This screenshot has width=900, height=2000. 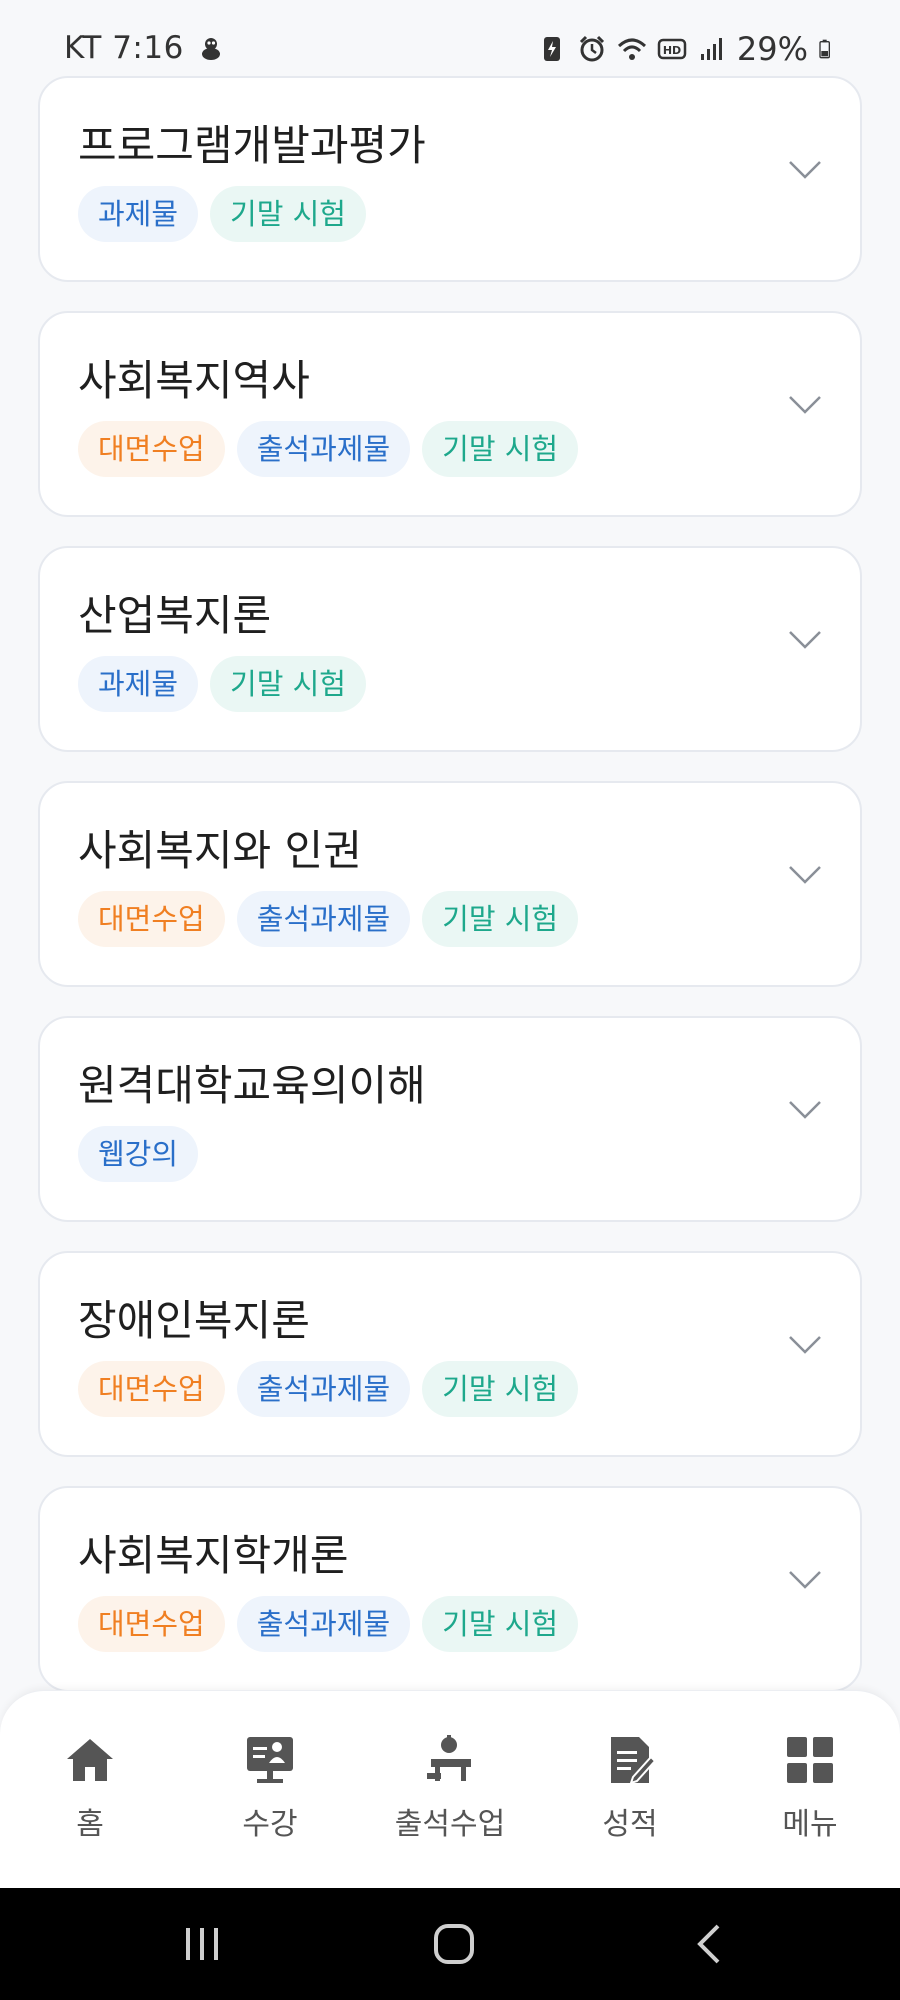 I want to click on home-circle-icon, so click(x=454, y=1944).